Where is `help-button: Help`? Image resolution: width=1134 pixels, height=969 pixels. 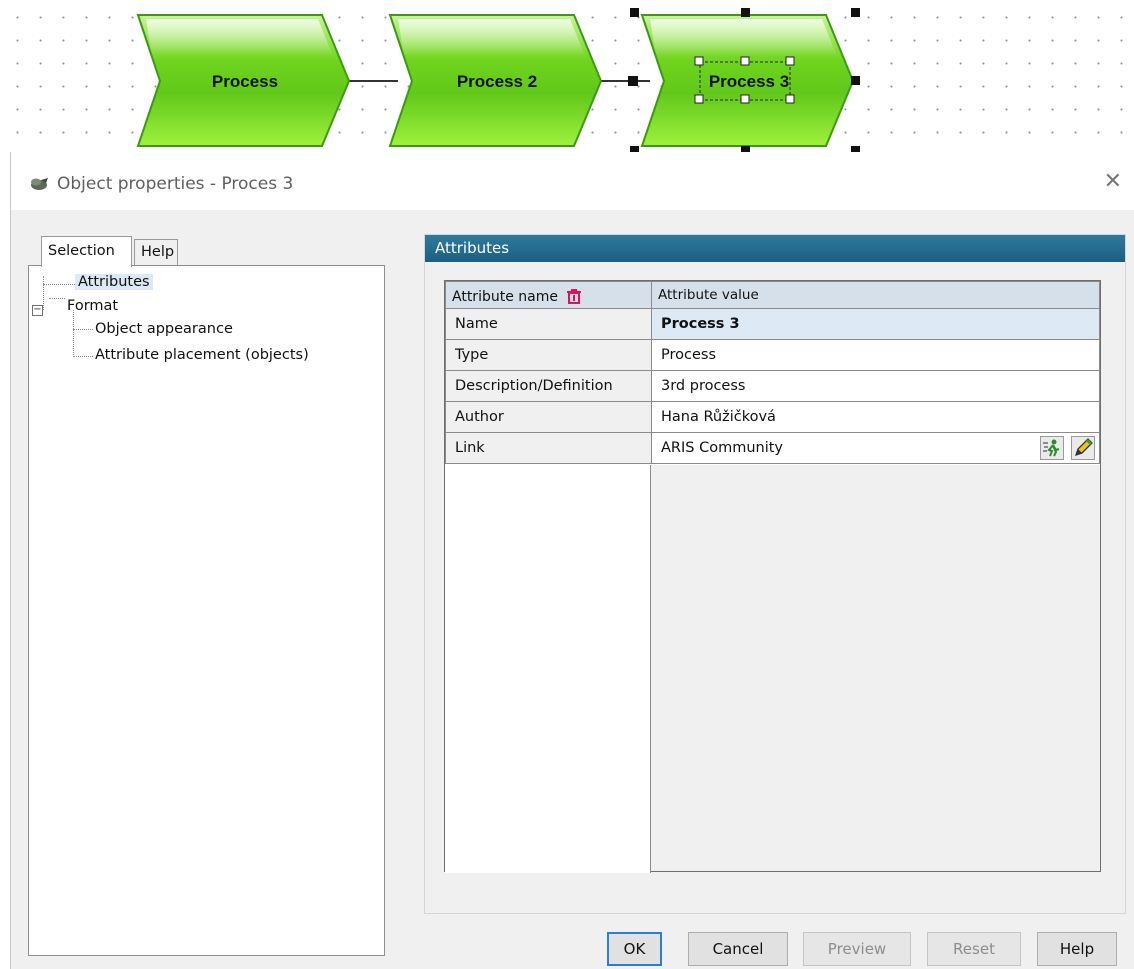 help-button: Help is located at coordinates (1077, 949).